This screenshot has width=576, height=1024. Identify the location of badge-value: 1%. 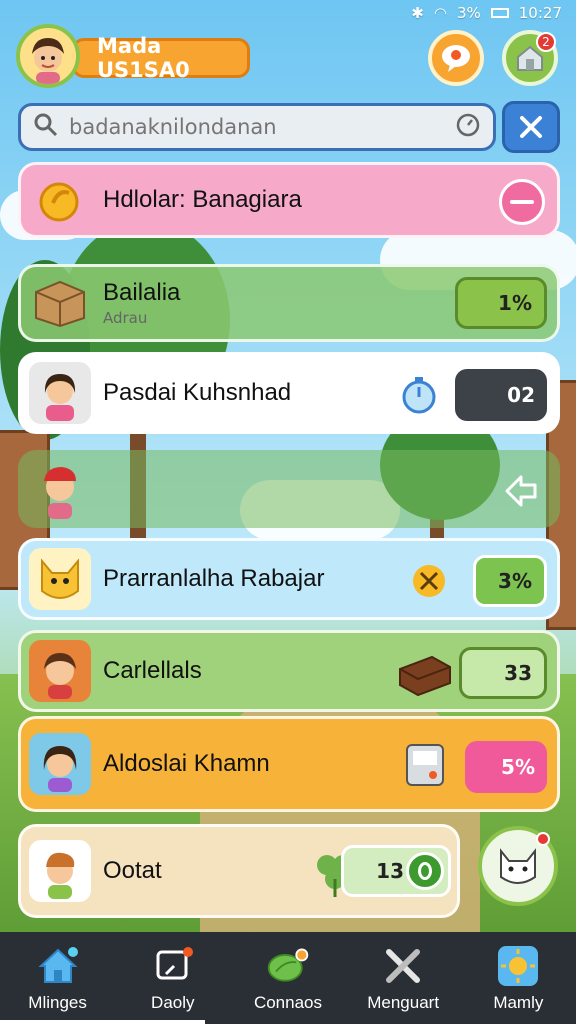
(515, 303).